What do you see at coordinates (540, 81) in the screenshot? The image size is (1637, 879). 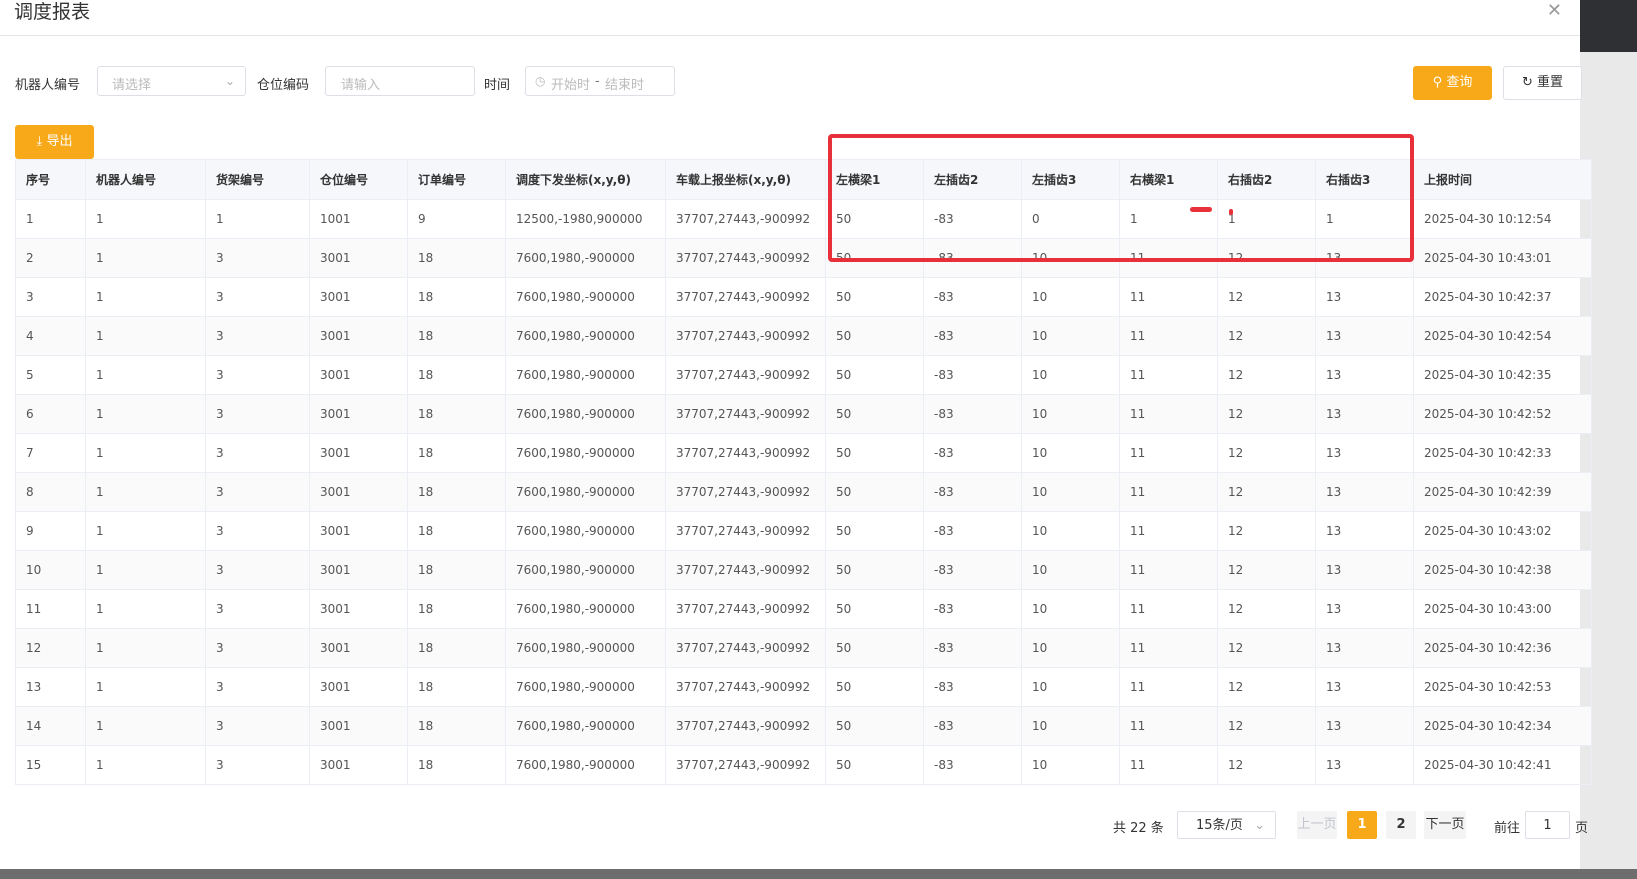 I see `clock-icon: ◷` at bounding box center [540, 81].